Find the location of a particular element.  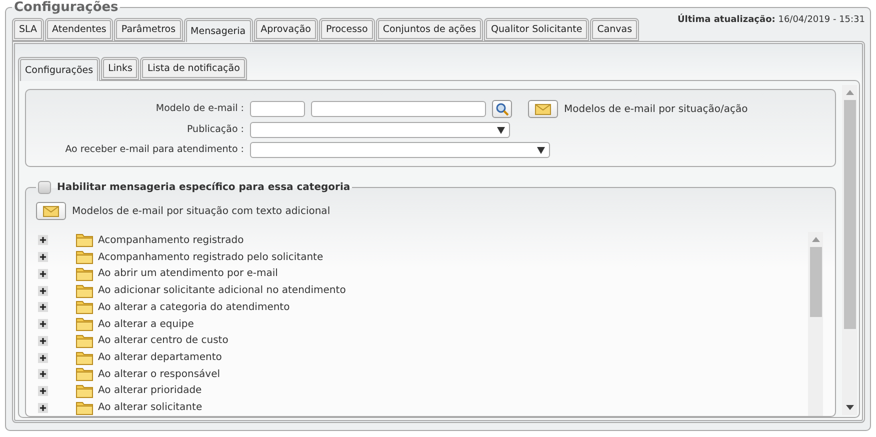

tab: Atendentes is located at coordinates (79, 29).